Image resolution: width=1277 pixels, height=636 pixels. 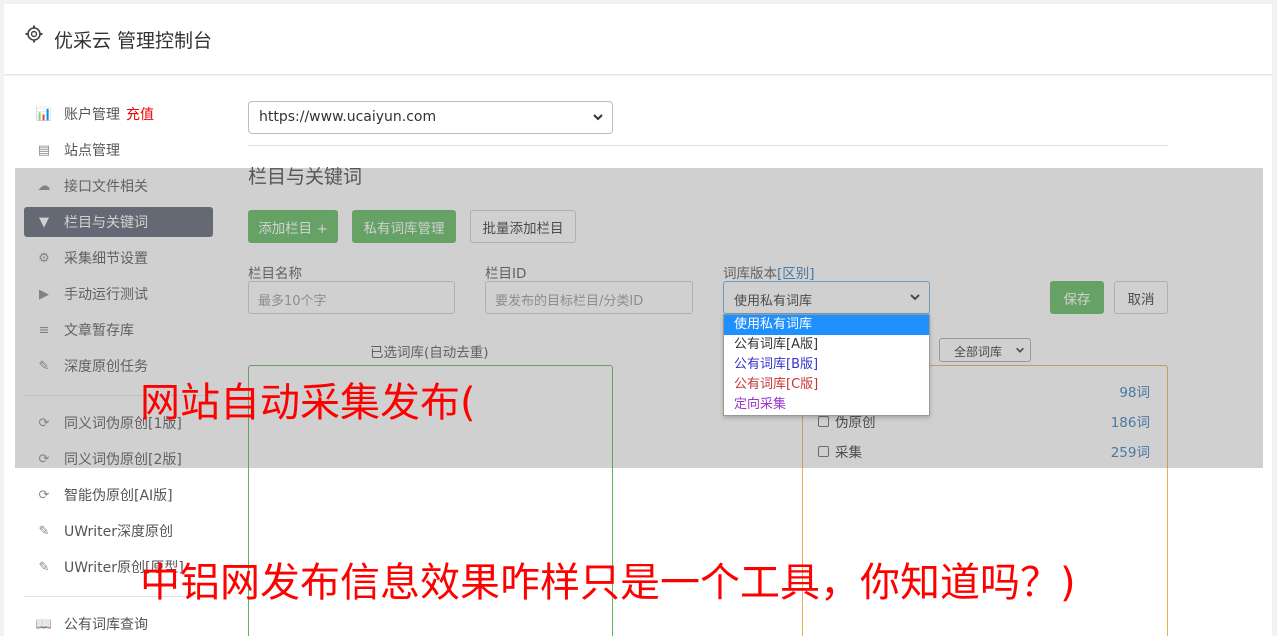 What do you see at coordinates (598, 117) in the screenshot?
I see `chevron-down-icon` at bounding box center [598, 117].